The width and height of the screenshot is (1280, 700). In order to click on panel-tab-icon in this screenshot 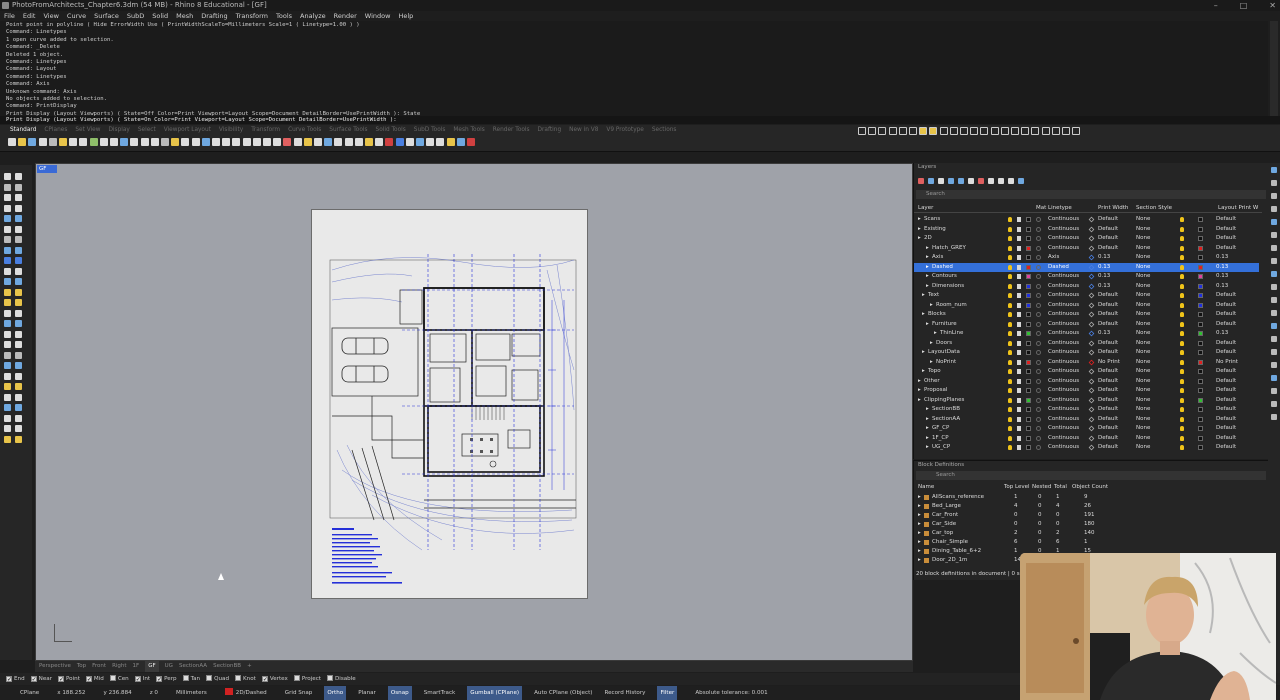, I will do `click(1274, 417)`.